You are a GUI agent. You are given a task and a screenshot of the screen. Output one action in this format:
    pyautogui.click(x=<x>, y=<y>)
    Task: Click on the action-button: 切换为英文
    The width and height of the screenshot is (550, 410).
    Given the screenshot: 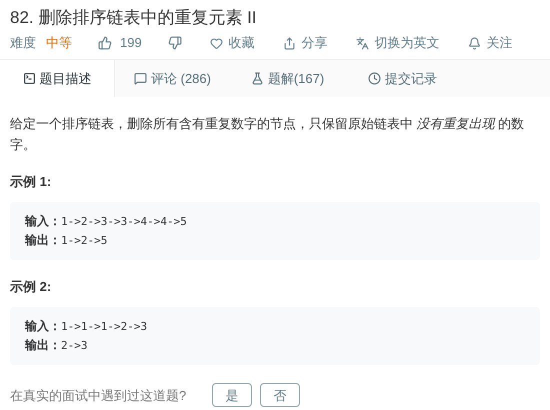 What is the action you would take?
    pyautogui.click(x=398, y=43)
    